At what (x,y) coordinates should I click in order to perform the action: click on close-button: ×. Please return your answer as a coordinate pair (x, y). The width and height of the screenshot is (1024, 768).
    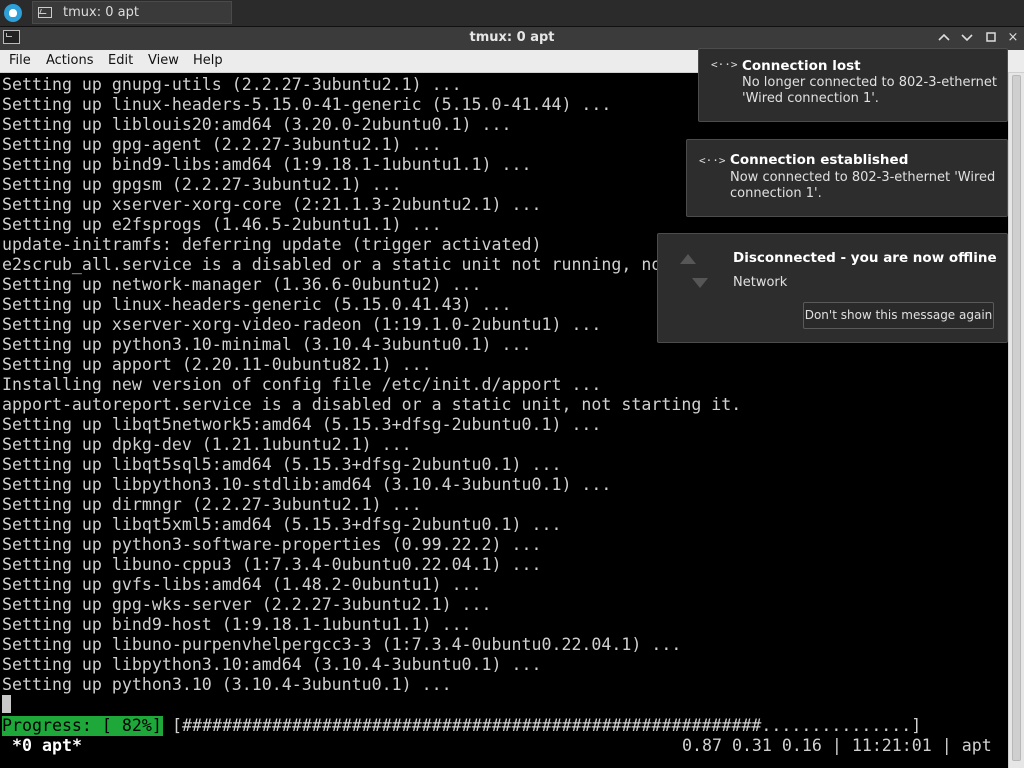
    Looking at the image, I should click on (1013, 38).